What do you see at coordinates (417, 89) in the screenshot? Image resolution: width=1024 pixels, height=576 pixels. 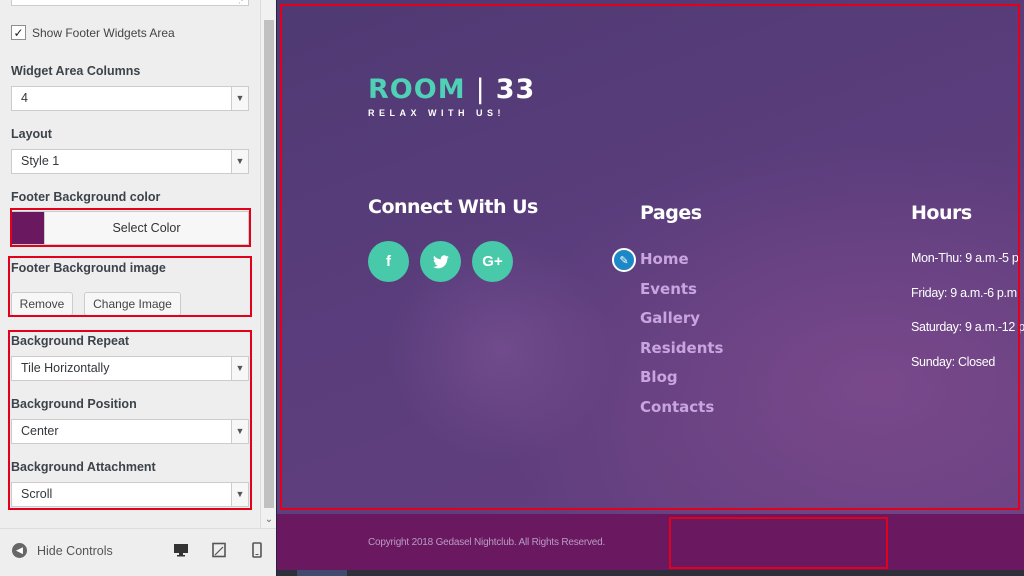 I see `logo-room-text: ROOM` at bounding box center [417, 89].